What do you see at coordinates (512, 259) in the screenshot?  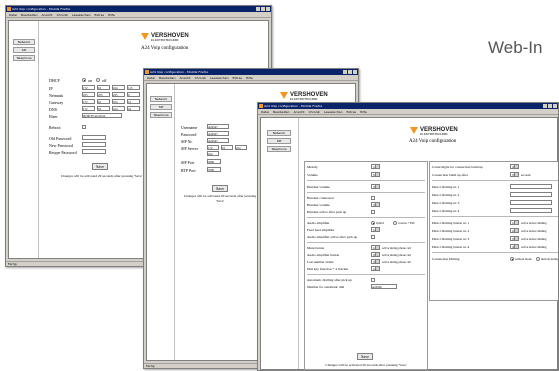 I see `without-break-radio` at bounding box center [512, 259].